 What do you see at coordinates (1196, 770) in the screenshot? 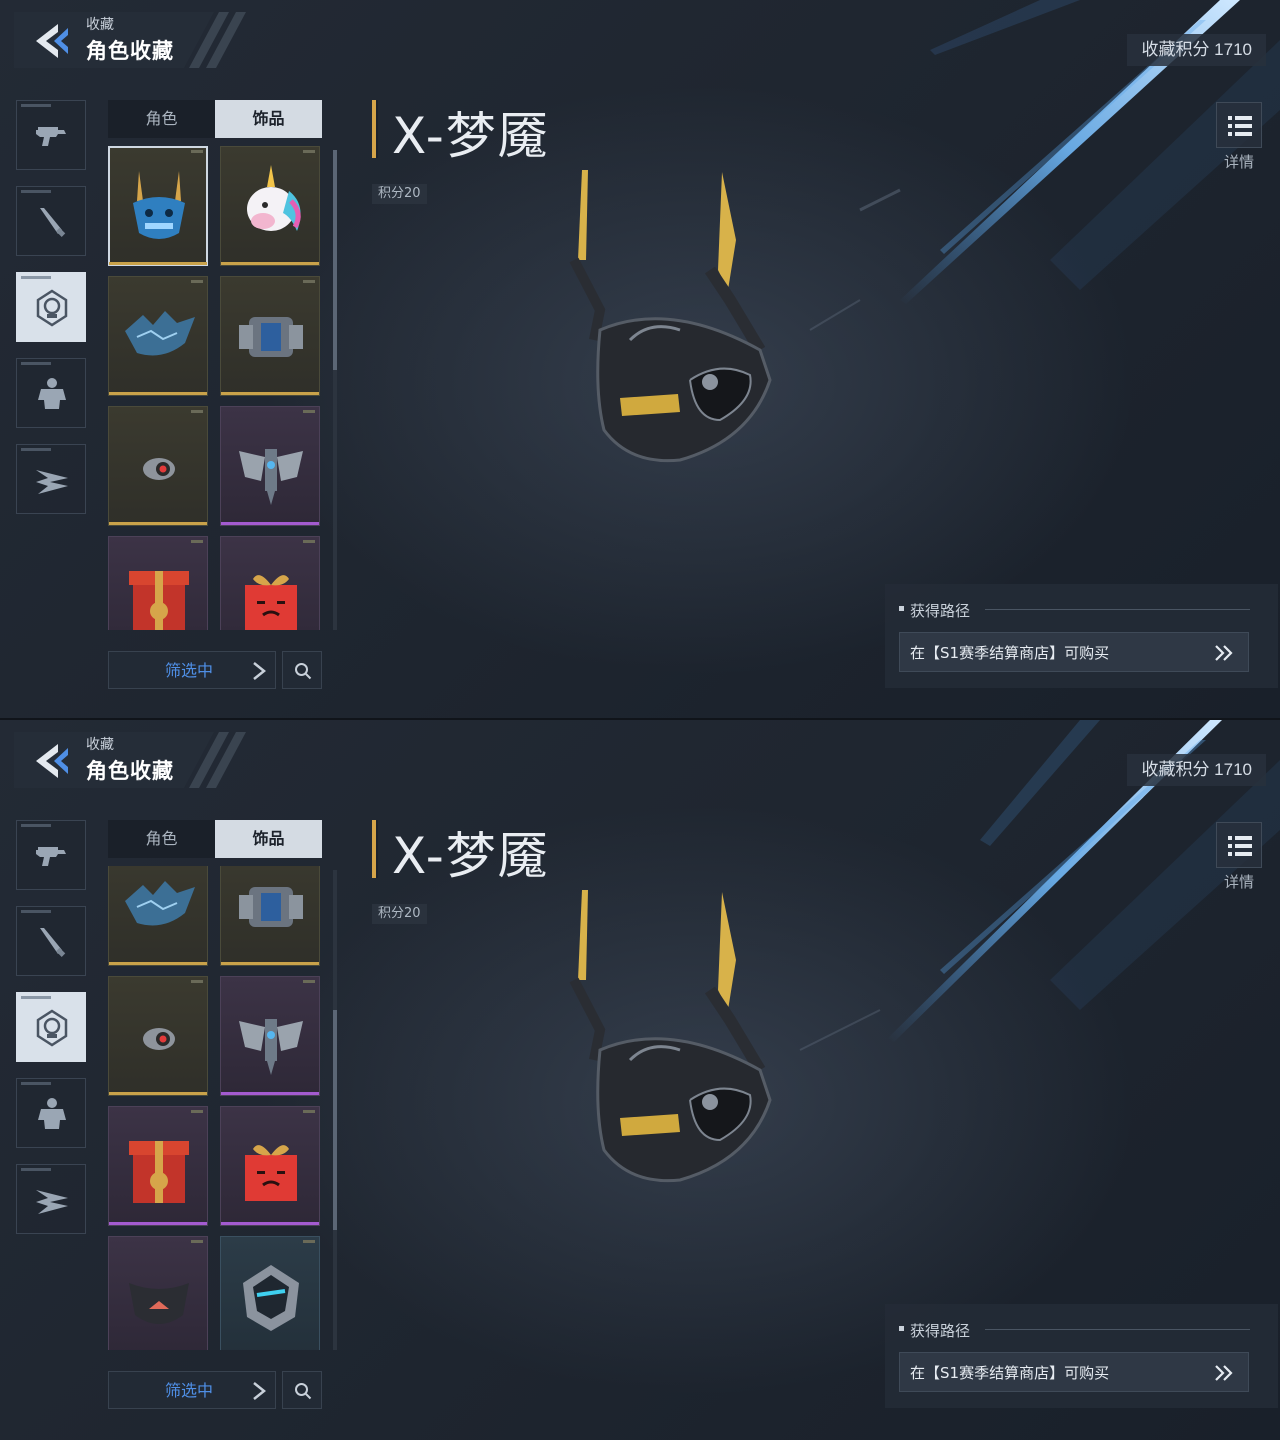
I see `collection-score-badge: 收藏积分 1710` at bounding box center [1196, 770].